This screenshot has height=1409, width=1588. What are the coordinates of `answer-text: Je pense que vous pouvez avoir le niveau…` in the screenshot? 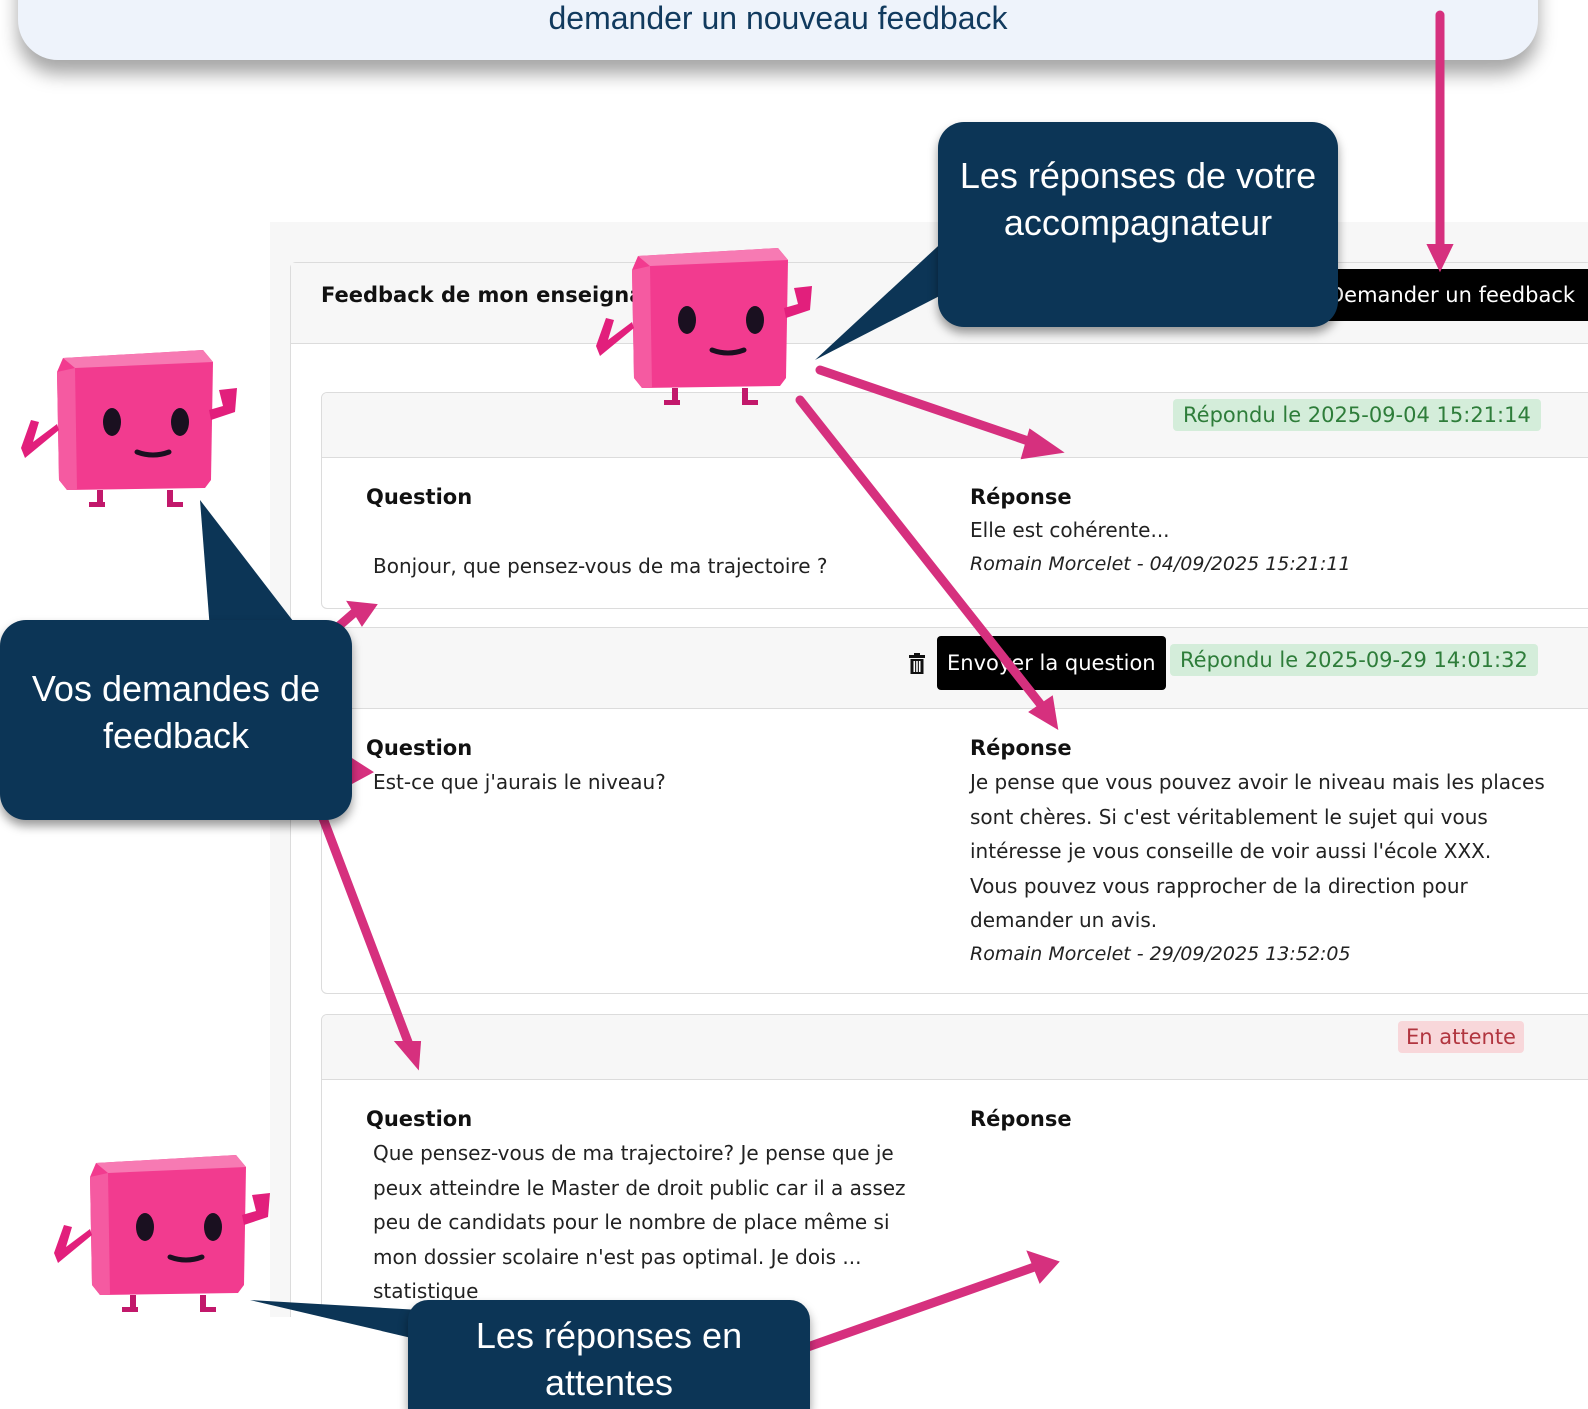 It's located at (1257, 851).